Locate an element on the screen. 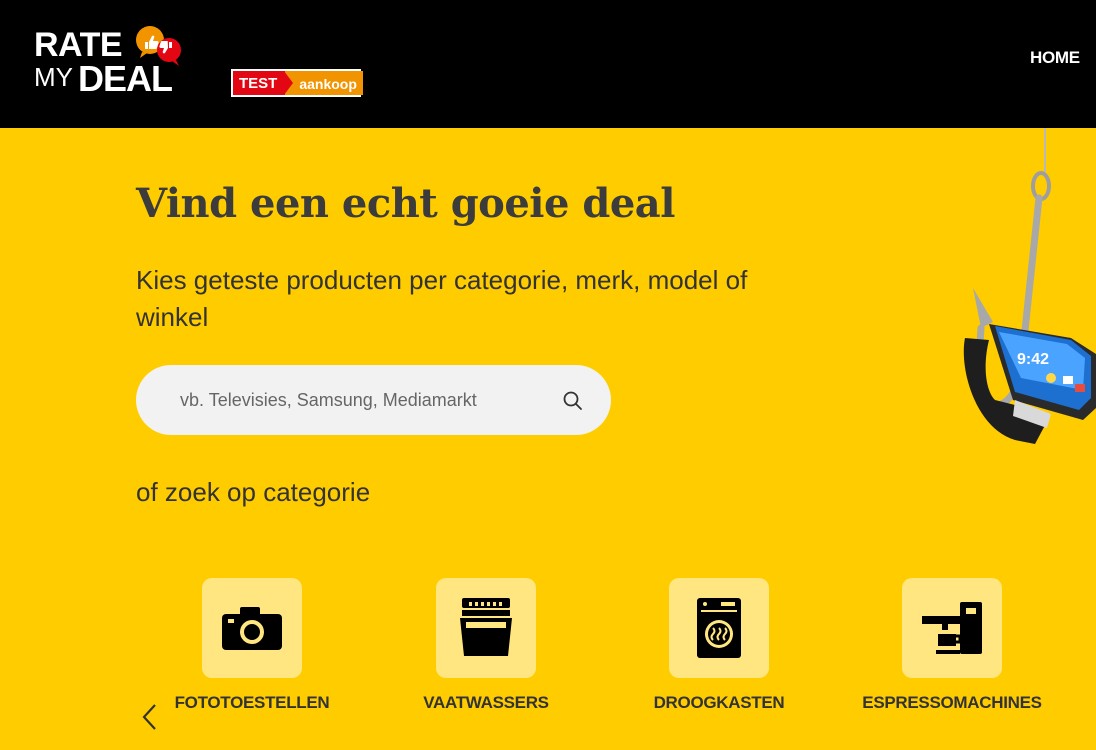 This screenshot has height=750, width=1096. dishwasher-icon is located at coordinates (486, 627).